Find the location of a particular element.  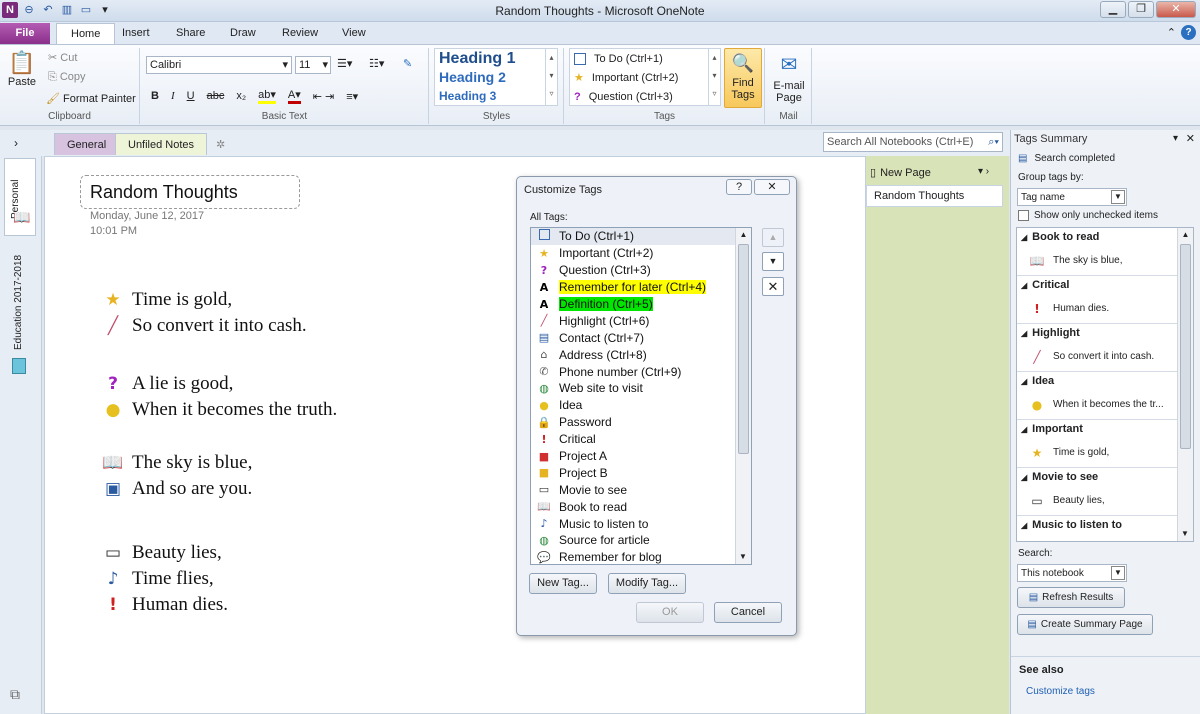

list-item: A Definition (Ctrl+5) is located at coordinates (641, 304).